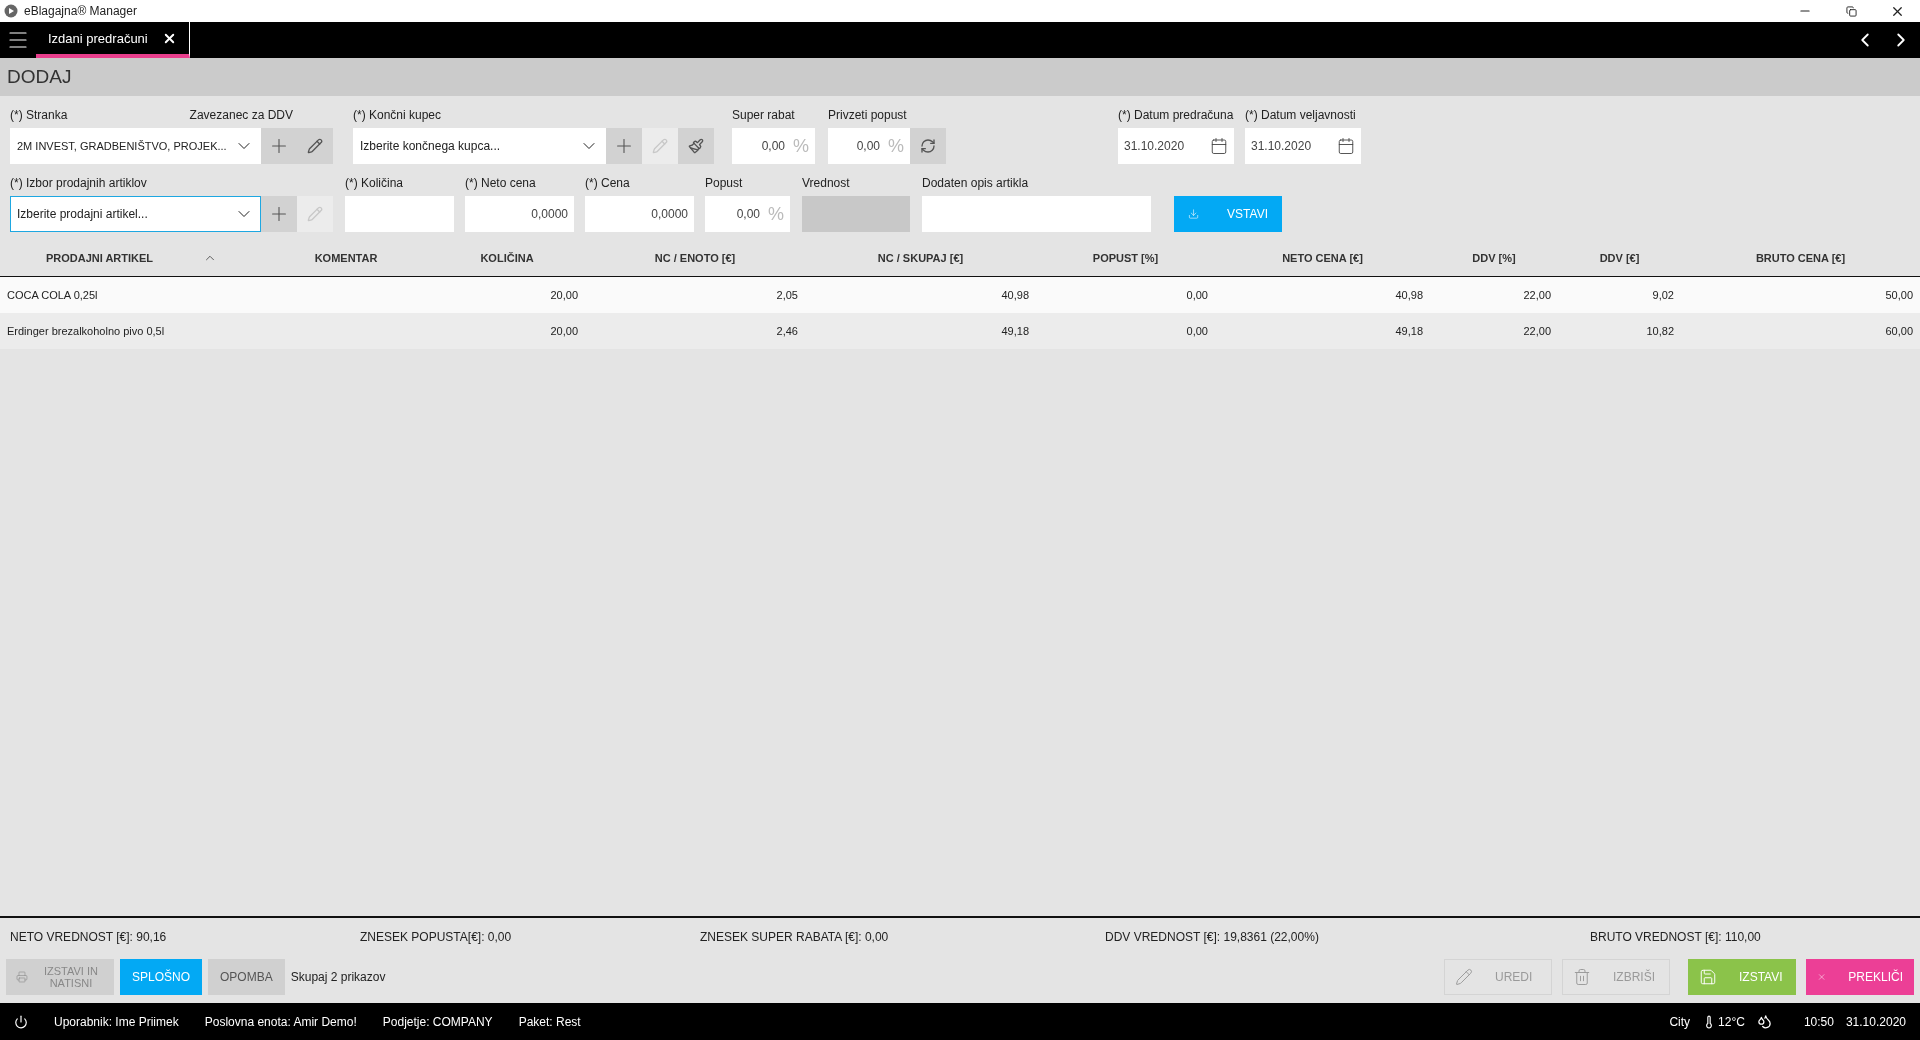  Describe the element at coordinates (1663, 295) in the screenshot. I see `table-cell: 9,02` at that location.